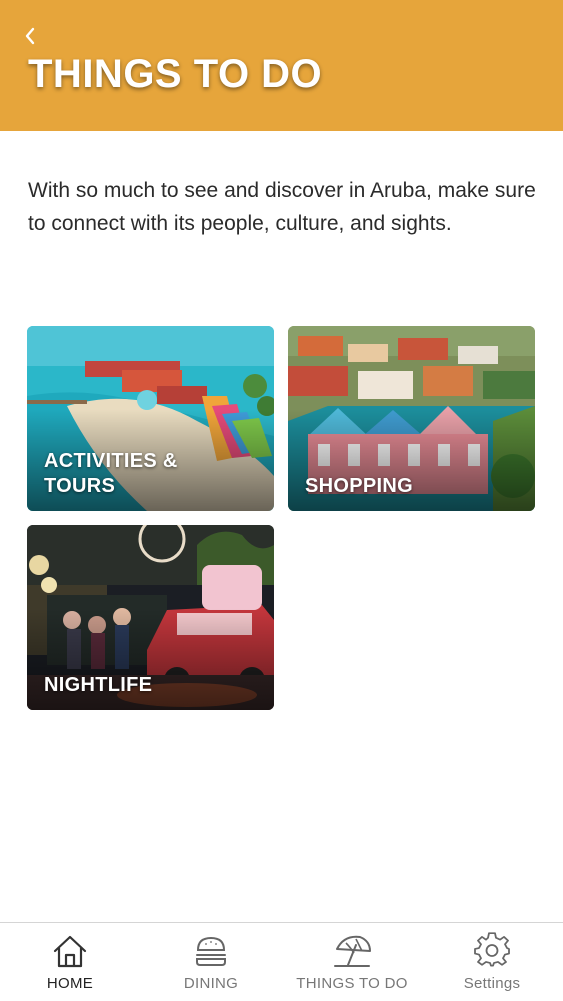 This screenshot has height=1001, width=563. What do you see at coordinates (98, 685) in the screenshot?
I see `category-label: NIGHTLIFE` at bounding box center [98, 685].